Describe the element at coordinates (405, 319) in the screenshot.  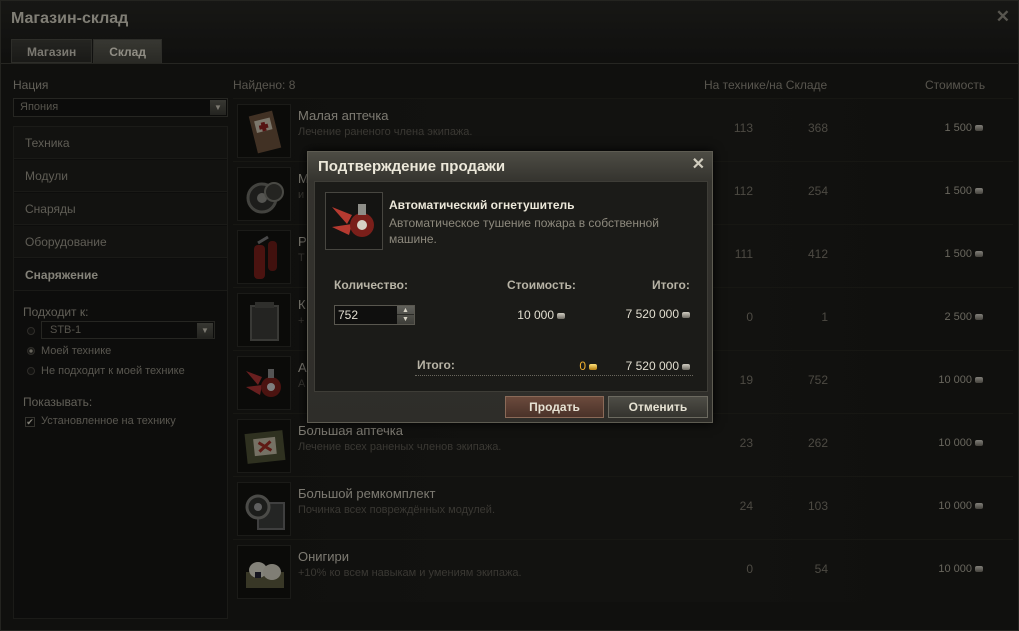
I see `stepper-down-icon: ▼` at that location.